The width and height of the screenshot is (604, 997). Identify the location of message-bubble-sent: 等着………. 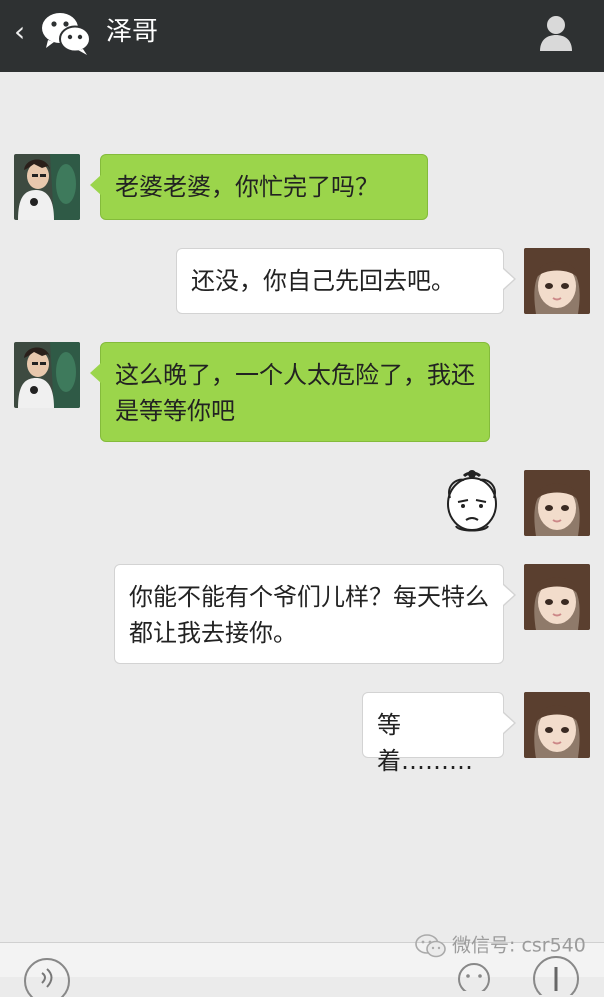
(439, 733).